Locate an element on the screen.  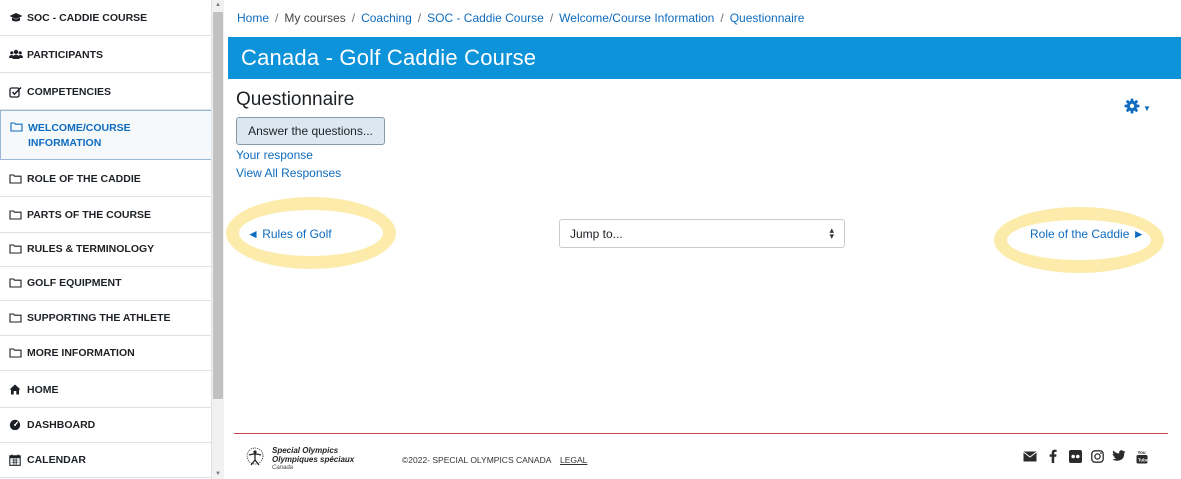
sidebar-item-welcome-course-information: WELCOME/COURSE INFORMATION is located at coordinates (105, 135).